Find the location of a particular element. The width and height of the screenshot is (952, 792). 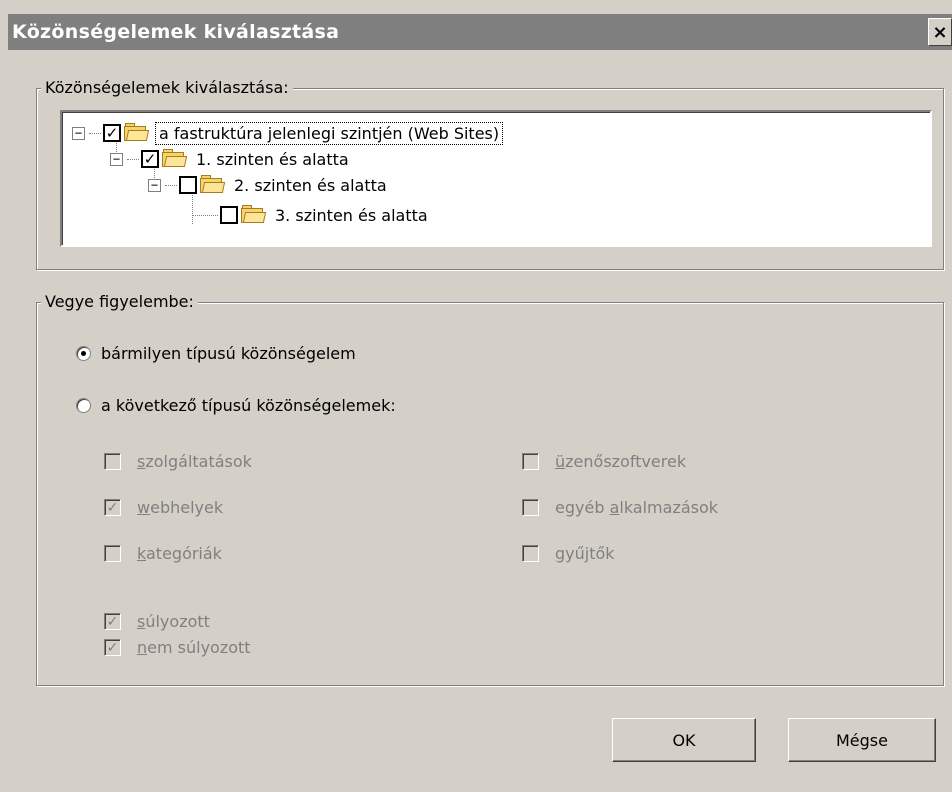

checkbox-categories: kategóriák is located at coordinates (163, 553).